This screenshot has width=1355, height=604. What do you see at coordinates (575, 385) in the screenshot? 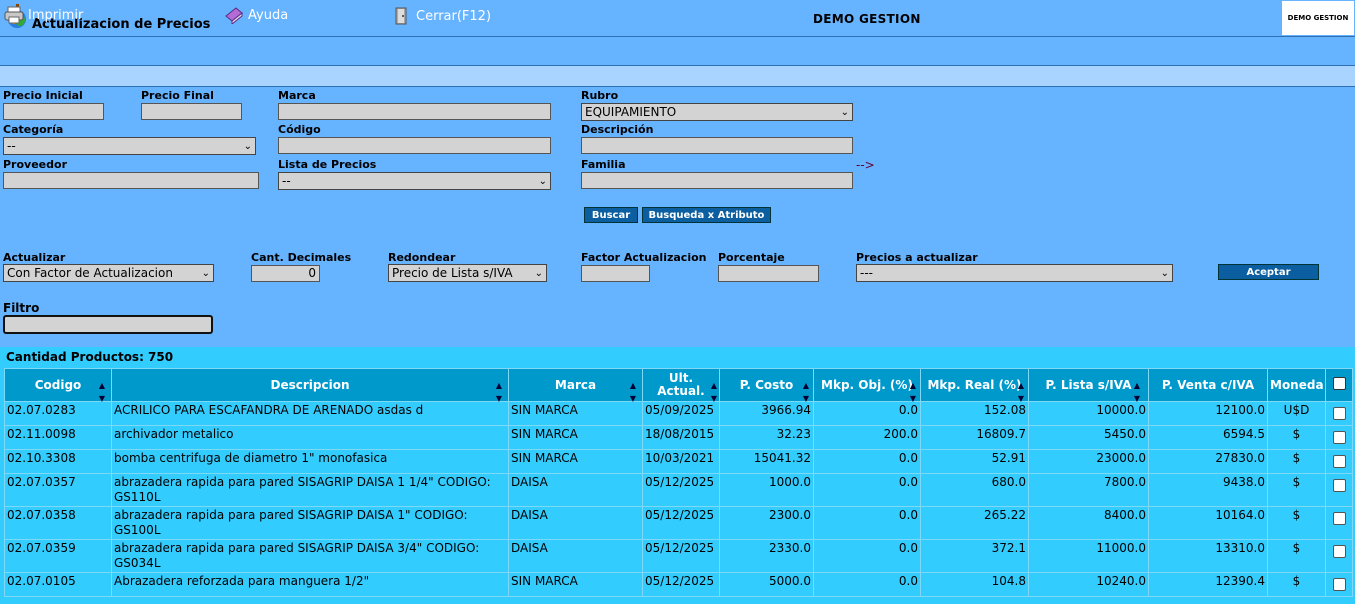
I see `col-marca-header: Marca ▲ ▼` at bounding box center [575, 385].